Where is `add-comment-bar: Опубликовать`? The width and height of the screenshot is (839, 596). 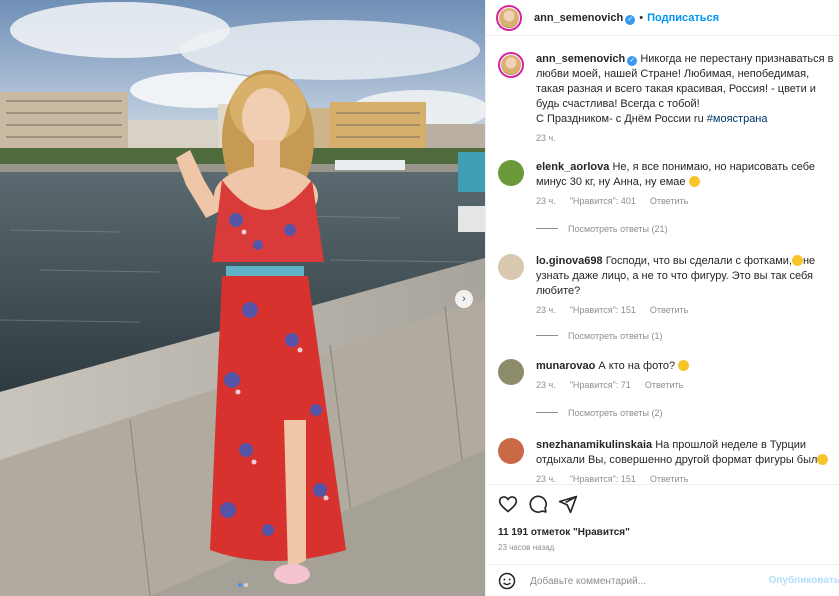 add-comment-bar: Опубликовать is located at coordinates (662, 580).